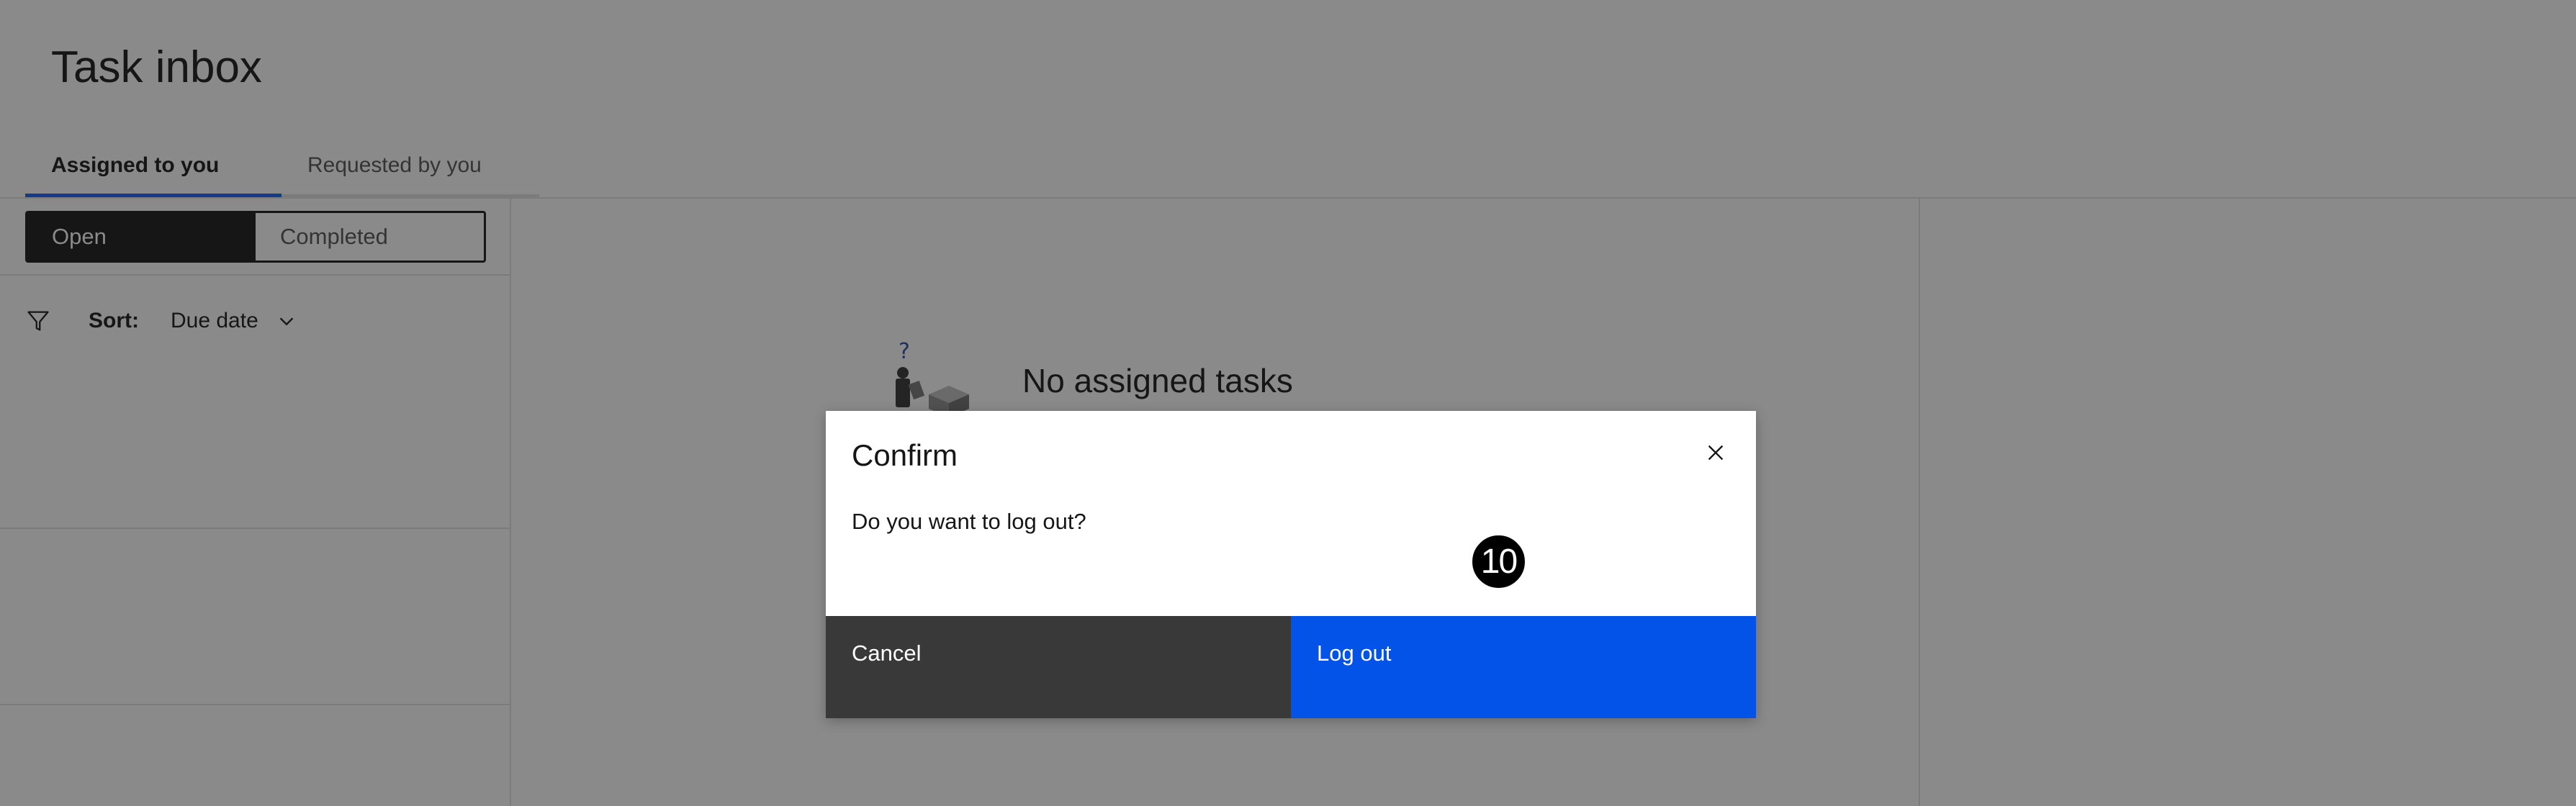 This screenshot has width=2576, height=806. I want to click on log-out-button: Log out, so click(1524, 667).